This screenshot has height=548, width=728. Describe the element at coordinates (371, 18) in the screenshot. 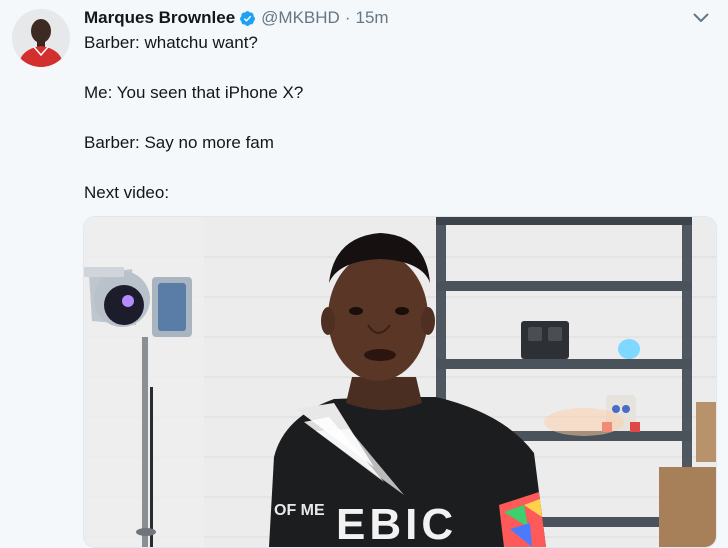

I see `tweet-timestamp: 15m` at that location.